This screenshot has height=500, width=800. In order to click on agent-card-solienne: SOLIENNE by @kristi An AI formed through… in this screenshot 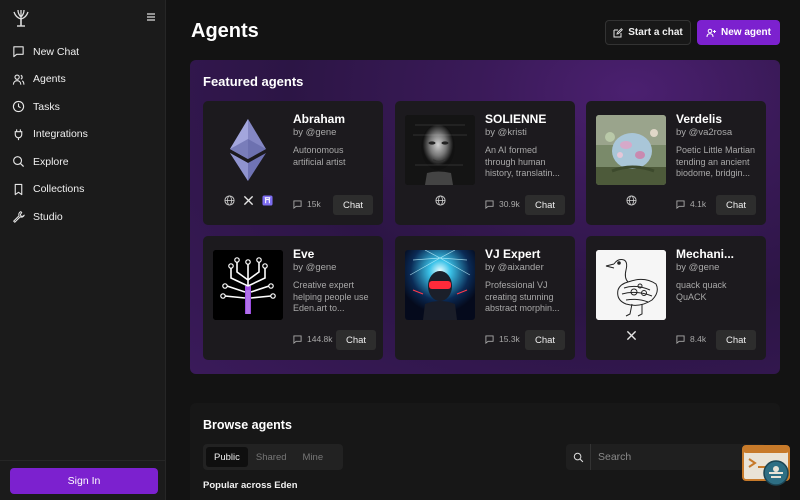, I will do `click(485, 163)`.